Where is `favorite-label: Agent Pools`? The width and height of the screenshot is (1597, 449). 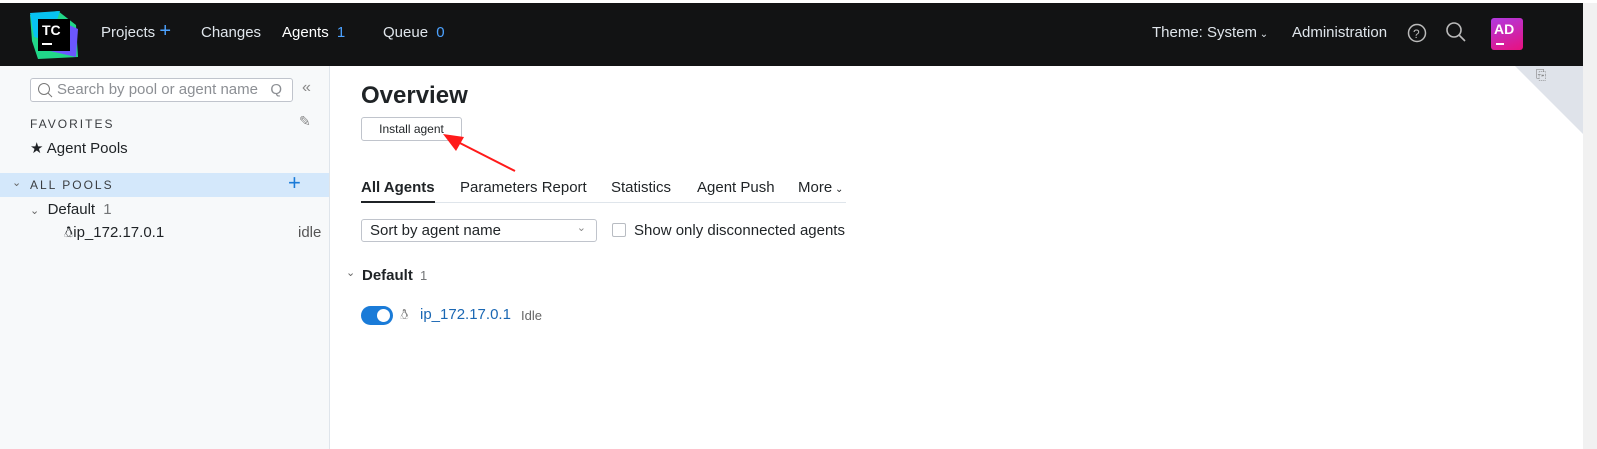
favorite-label: Agent Pools is located at coordinates (87, 148).